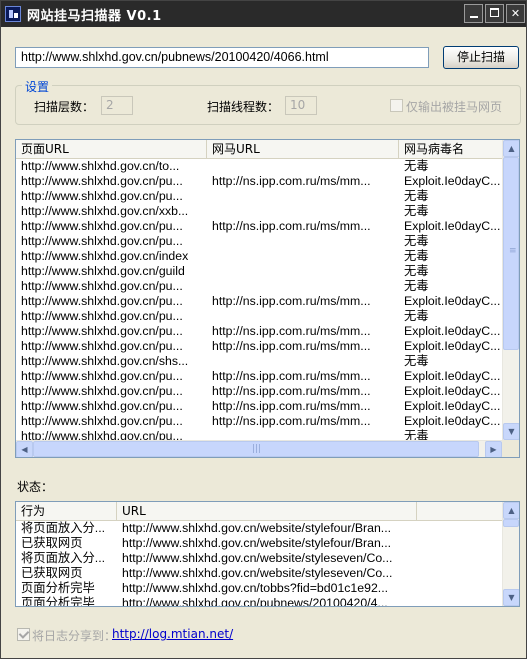 The height and width of the screenshot is (659, 527). I want to click on result-row: http://www.shlxhd.gov.cn/index 无毒, so click(259, 256).